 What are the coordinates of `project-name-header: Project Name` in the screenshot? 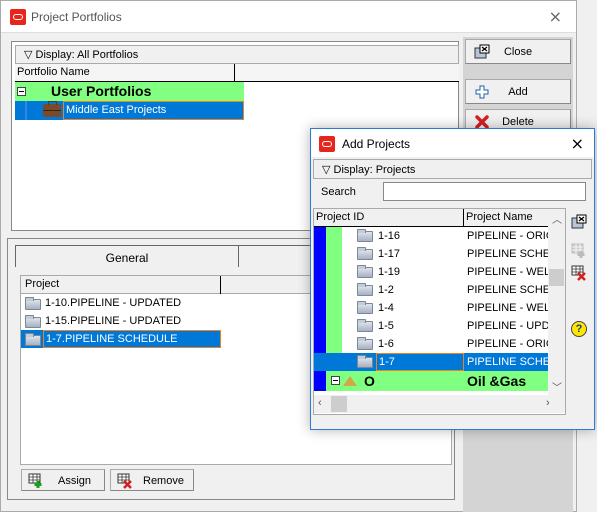 It's located at (499, 217).